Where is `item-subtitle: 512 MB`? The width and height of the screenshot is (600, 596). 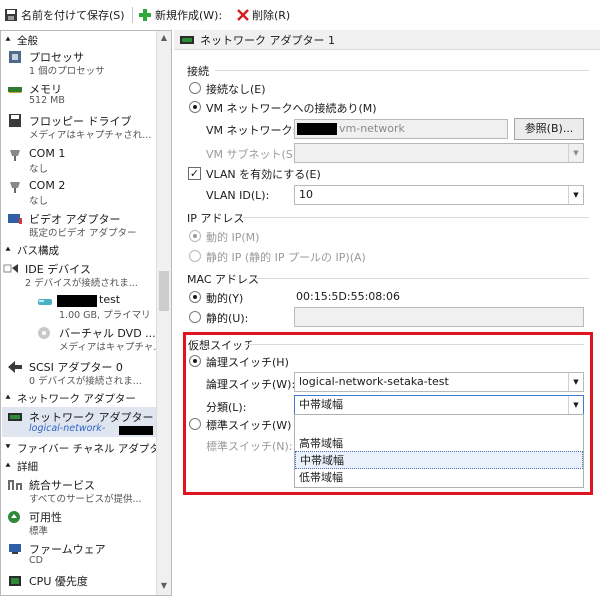
item-subtitle: 512 MB is located at coordinates (47, 100).